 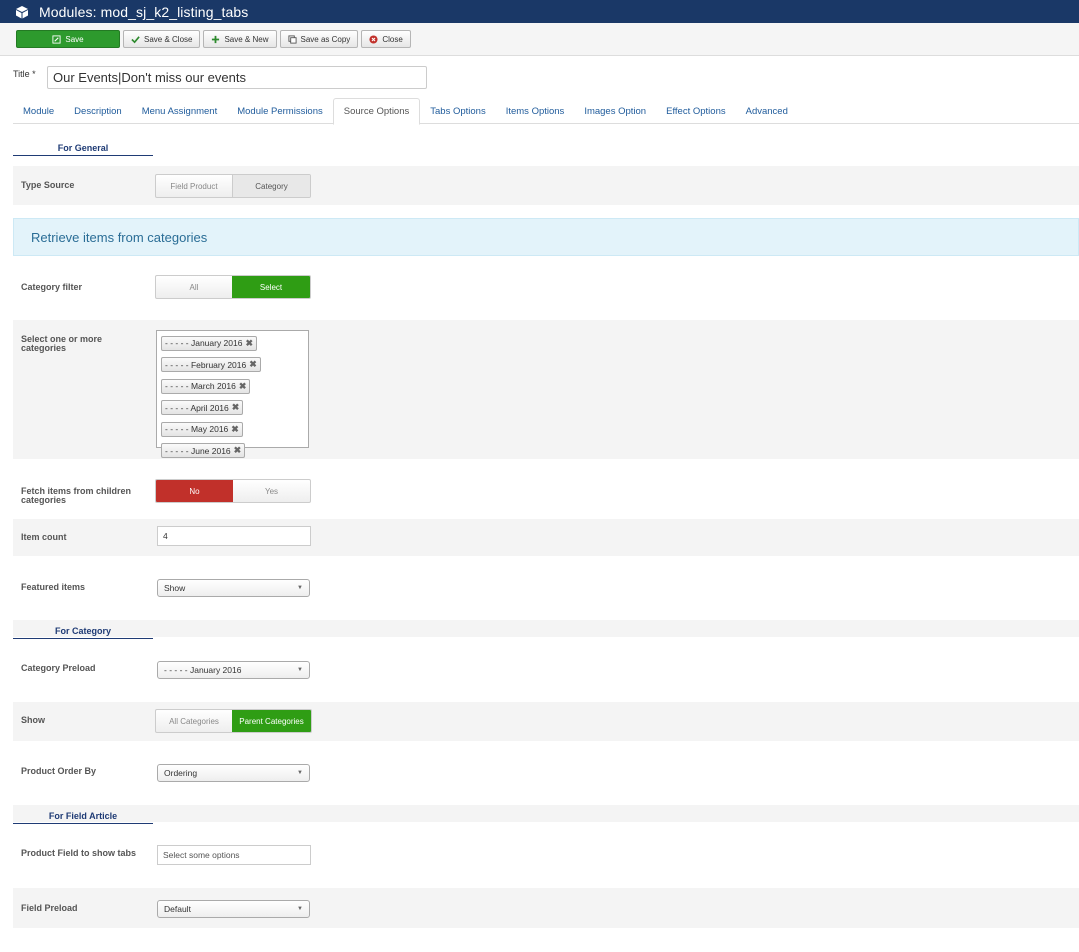 I want to click on save-button: Save, so click(x=68, y=39).